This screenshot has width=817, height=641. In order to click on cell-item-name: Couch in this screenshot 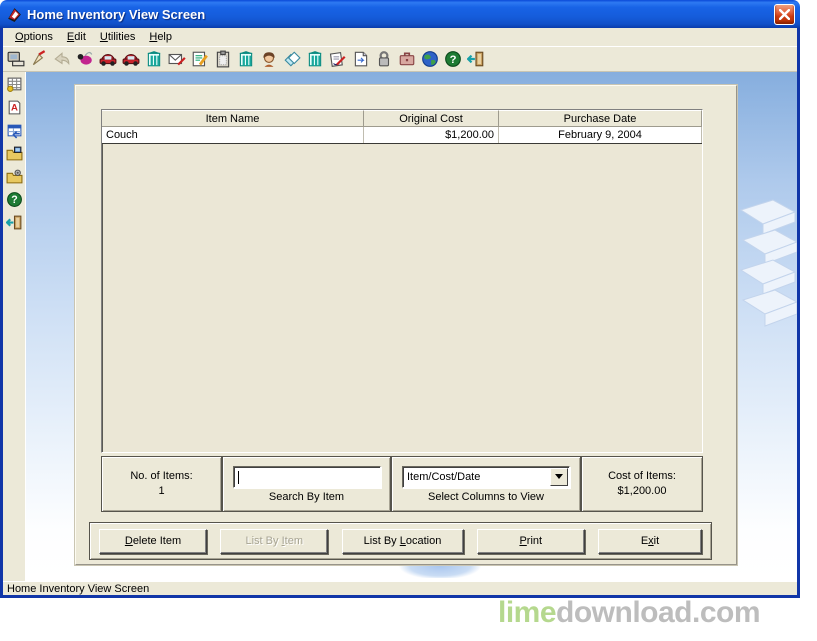, I will do `click(233, 135)`.